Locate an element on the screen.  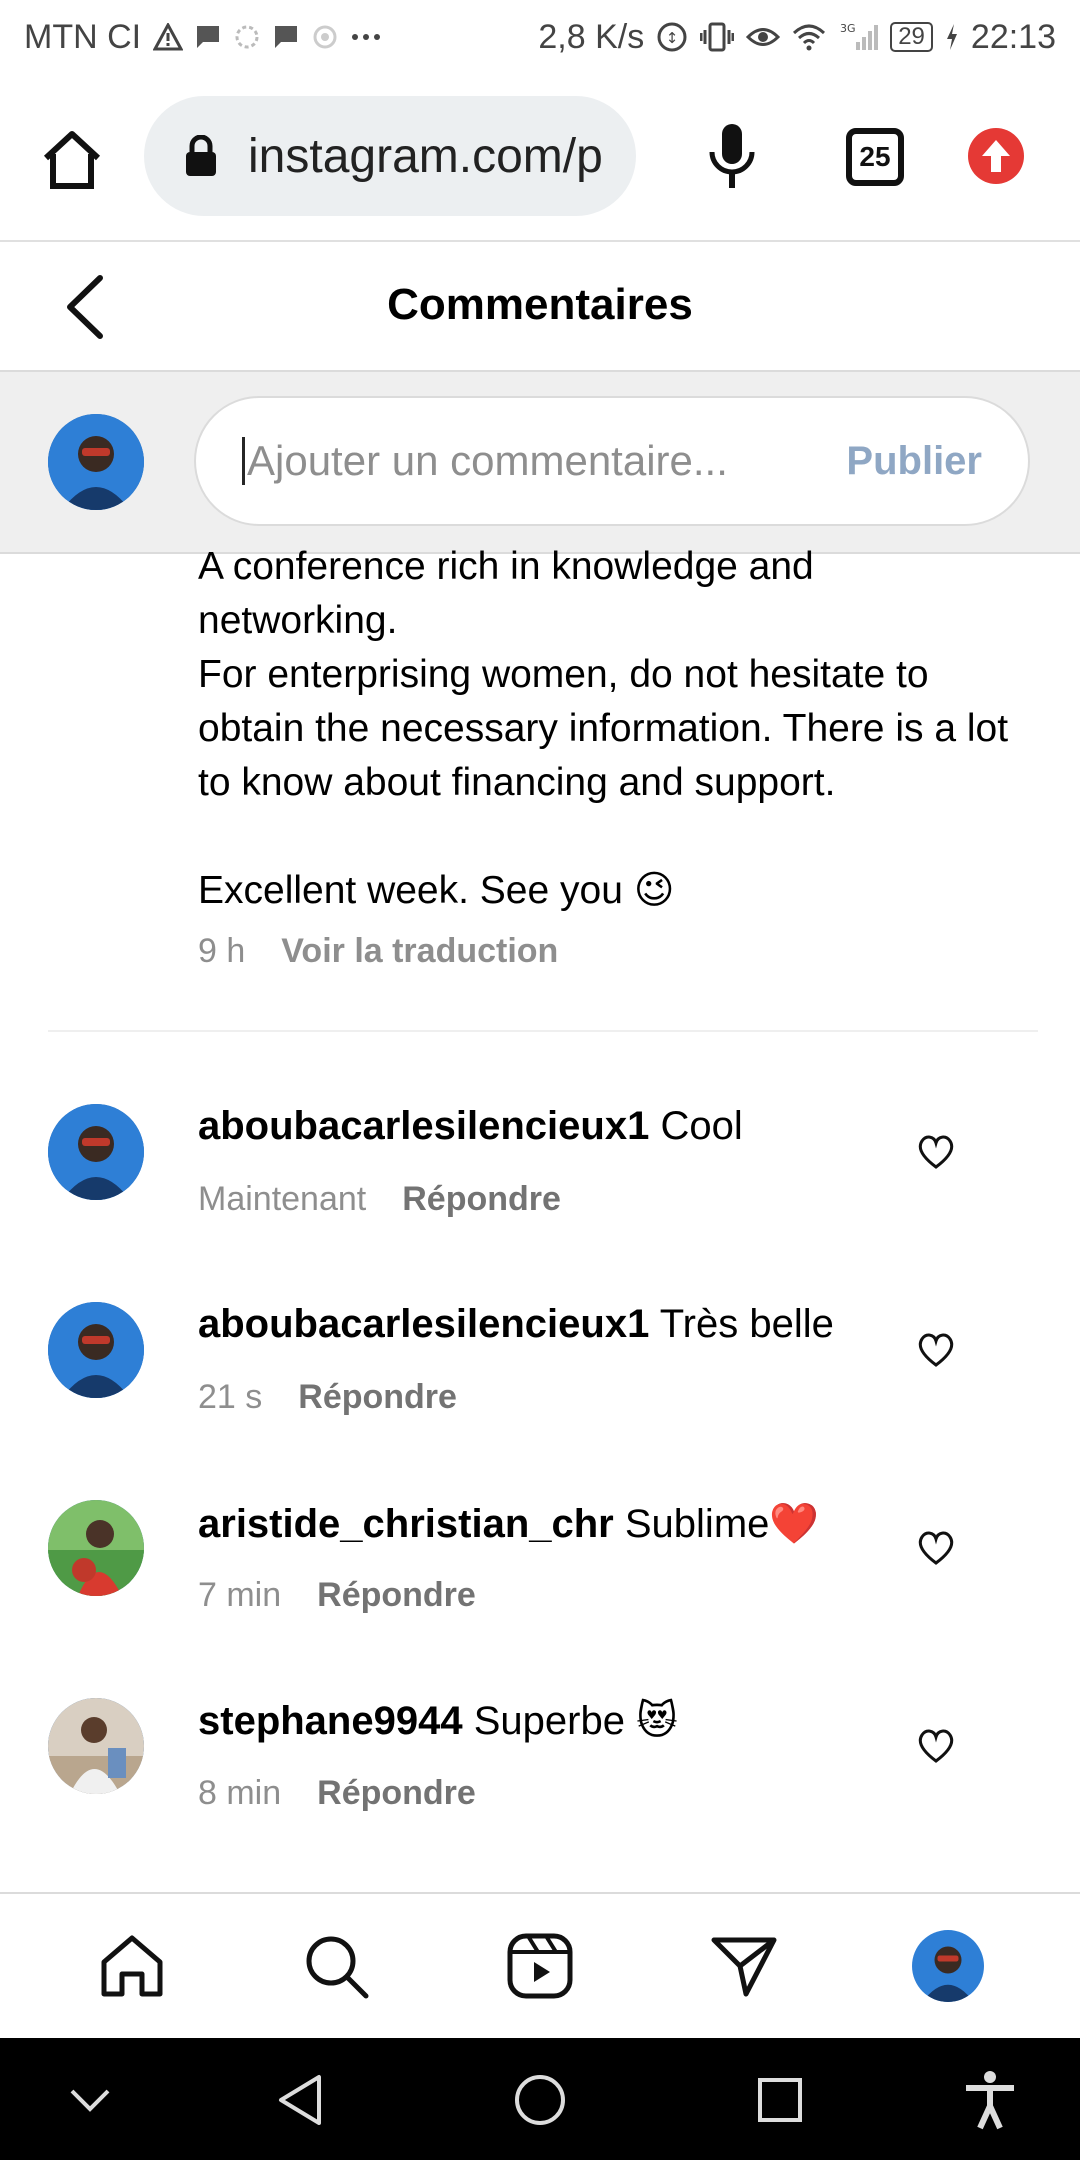
signal-icon: 3G is located at coordinates (858, 37).